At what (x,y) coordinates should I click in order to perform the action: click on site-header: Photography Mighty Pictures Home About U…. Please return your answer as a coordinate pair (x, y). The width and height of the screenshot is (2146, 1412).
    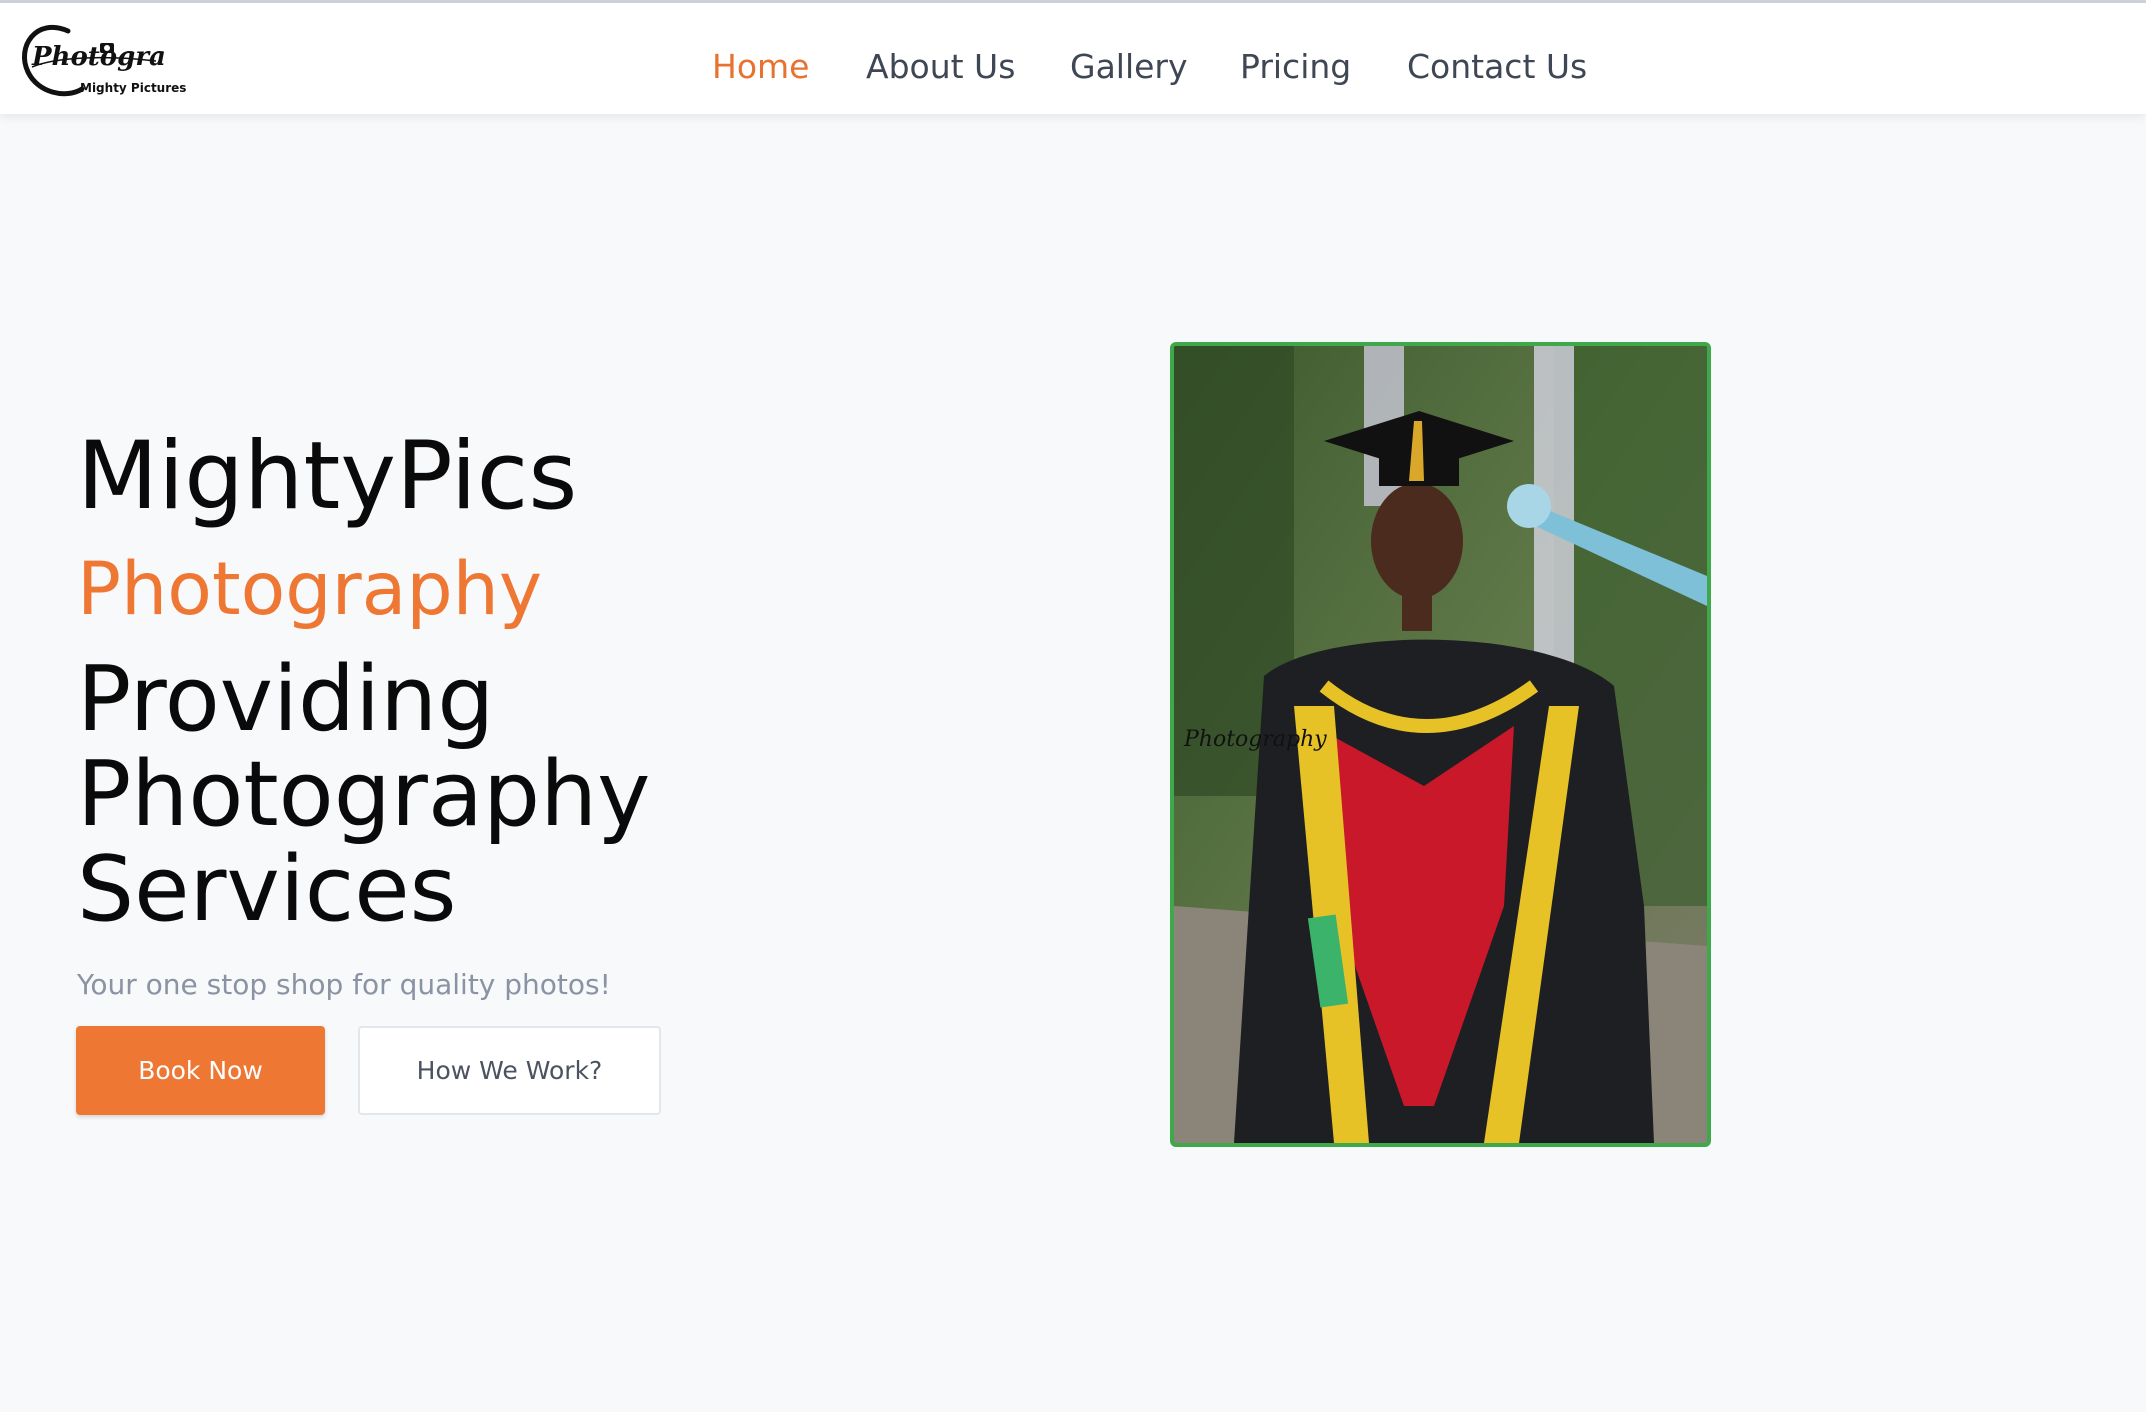
    Looking at the image, I should click on (1073, 58).